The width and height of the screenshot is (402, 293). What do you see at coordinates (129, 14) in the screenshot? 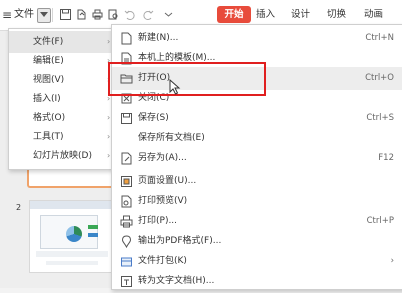
I see `undo-icon` at bounding box center [129, 14].